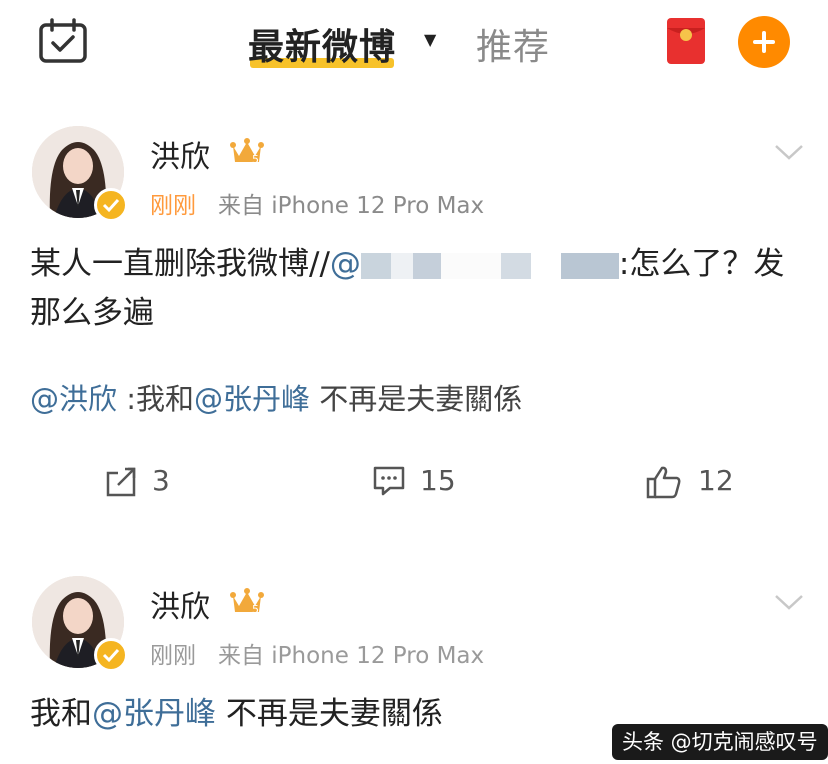 Image resolution: width=828 pixels, height=764 pixels. I want to click on plus-icon, so click(764, 42).